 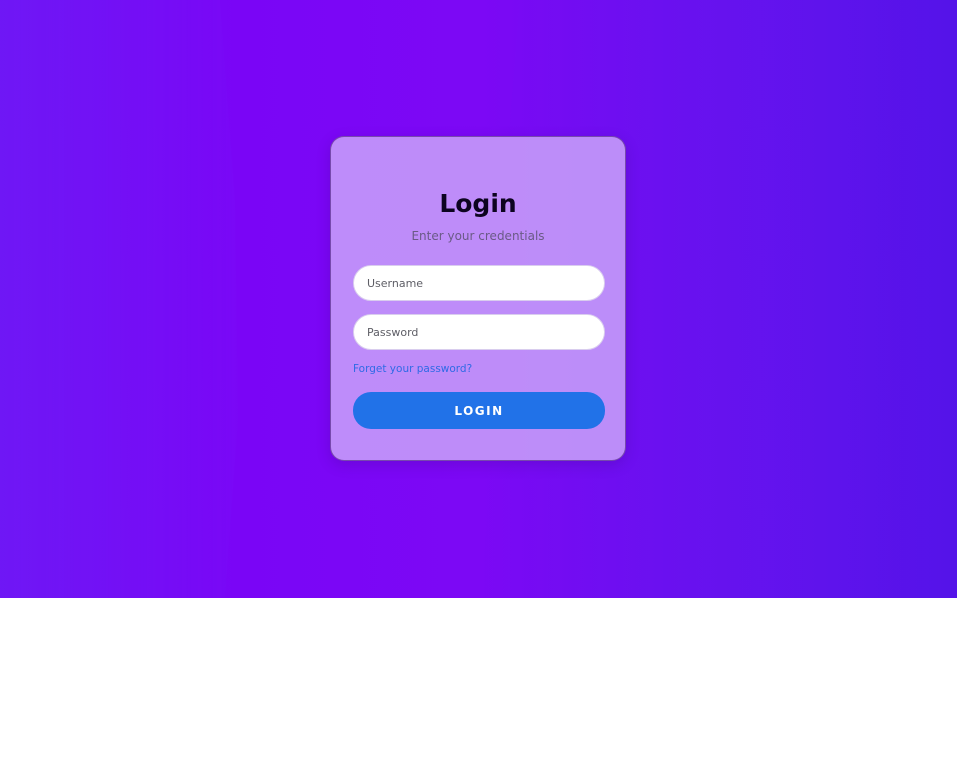 I want to click on login-title: Login, so click(x=478, y=203).